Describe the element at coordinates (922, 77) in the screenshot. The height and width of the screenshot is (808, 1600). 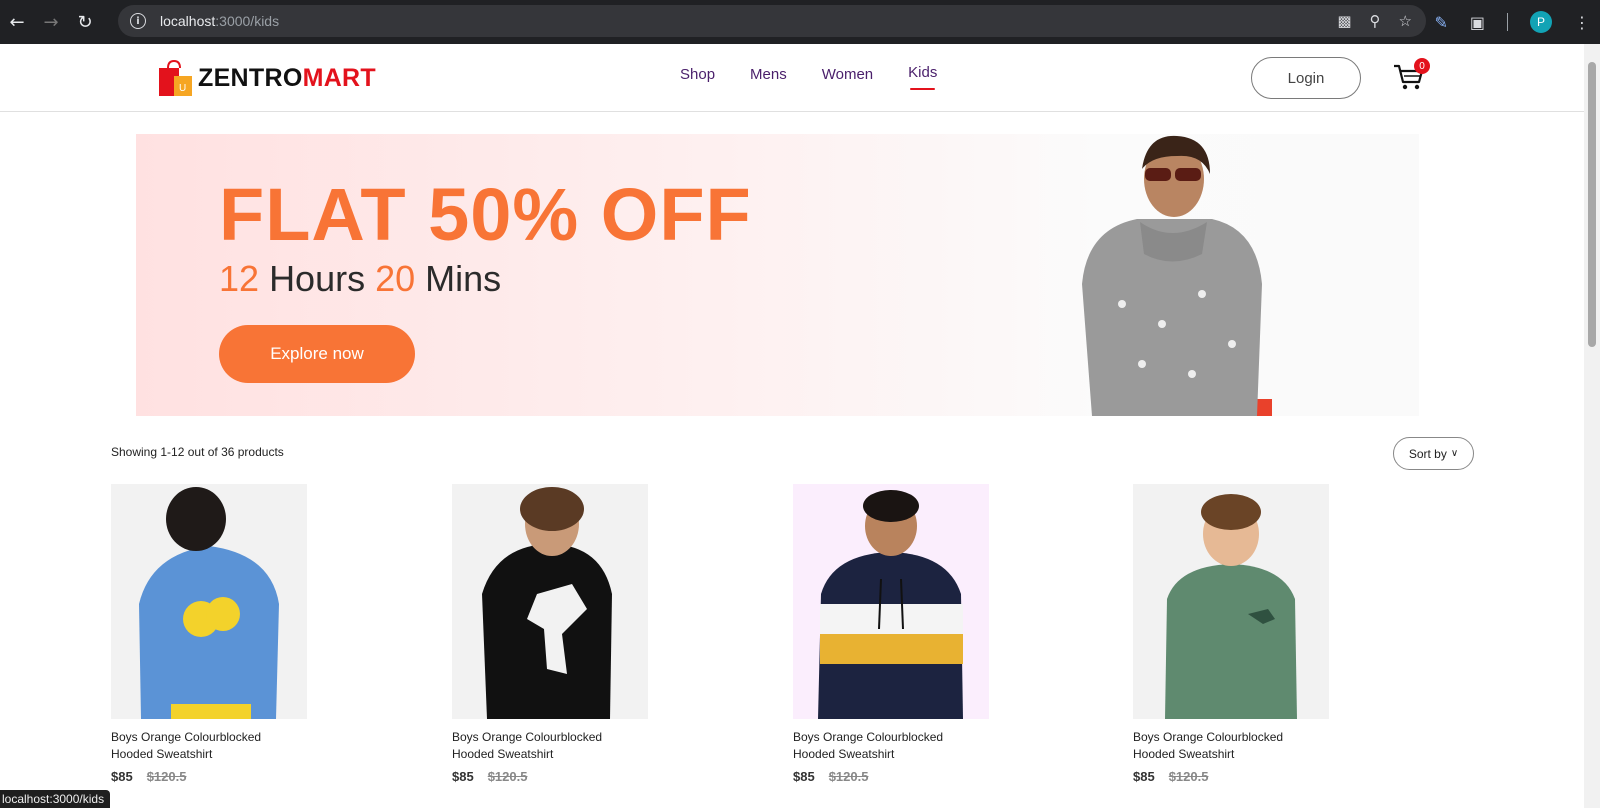
I see `nav-link-kids: Kids` at that location.